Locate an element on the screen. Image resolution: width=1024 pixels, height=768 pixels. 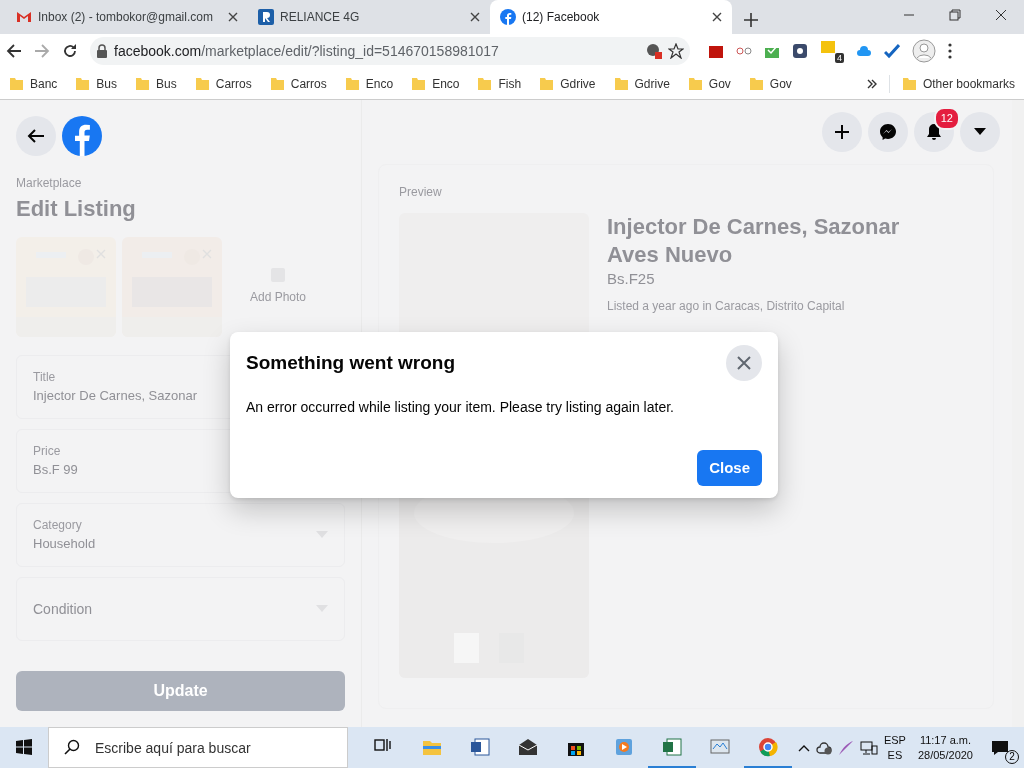
monitor-icon is located at coordinates (720, 746).